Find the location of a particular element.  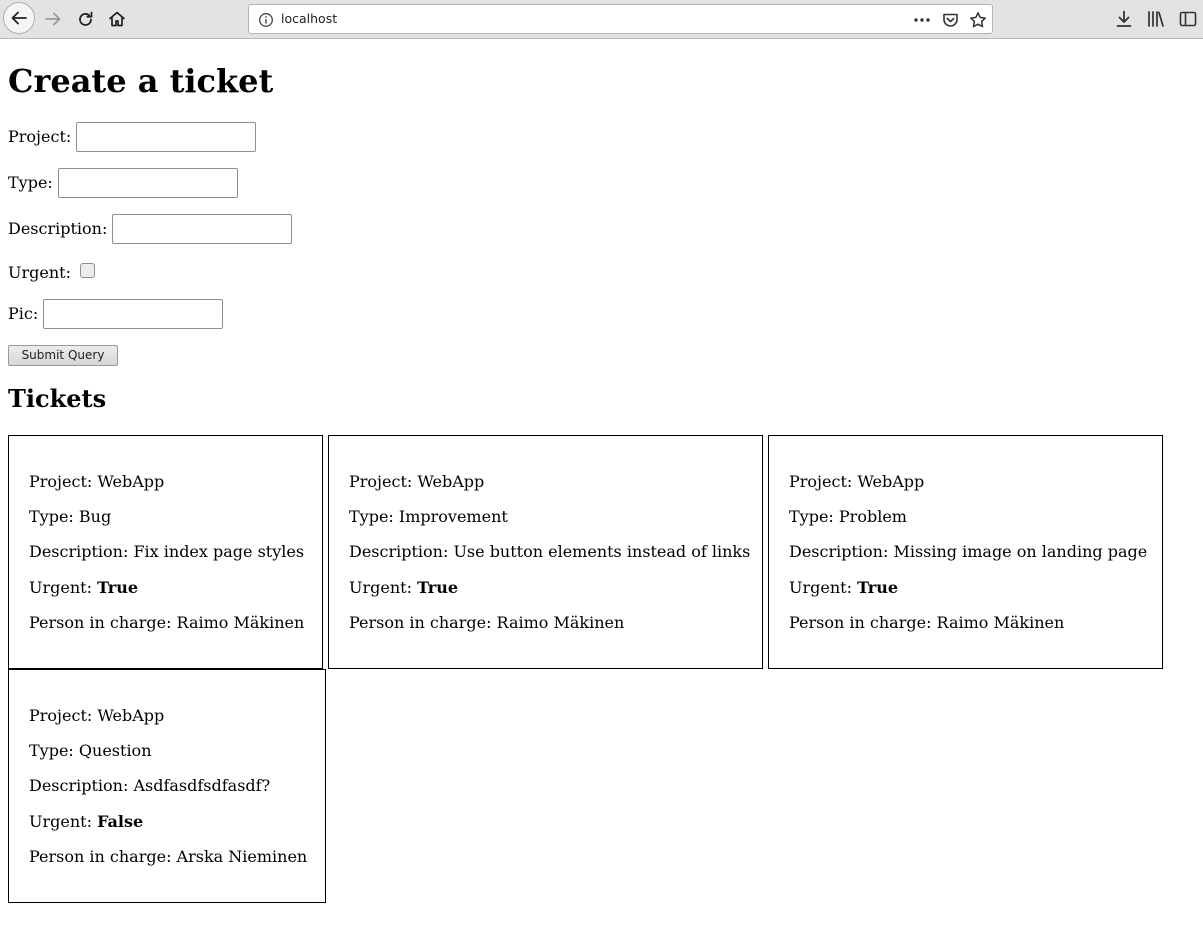

submit-button: Submit Query is located at coordinates (63, 355).